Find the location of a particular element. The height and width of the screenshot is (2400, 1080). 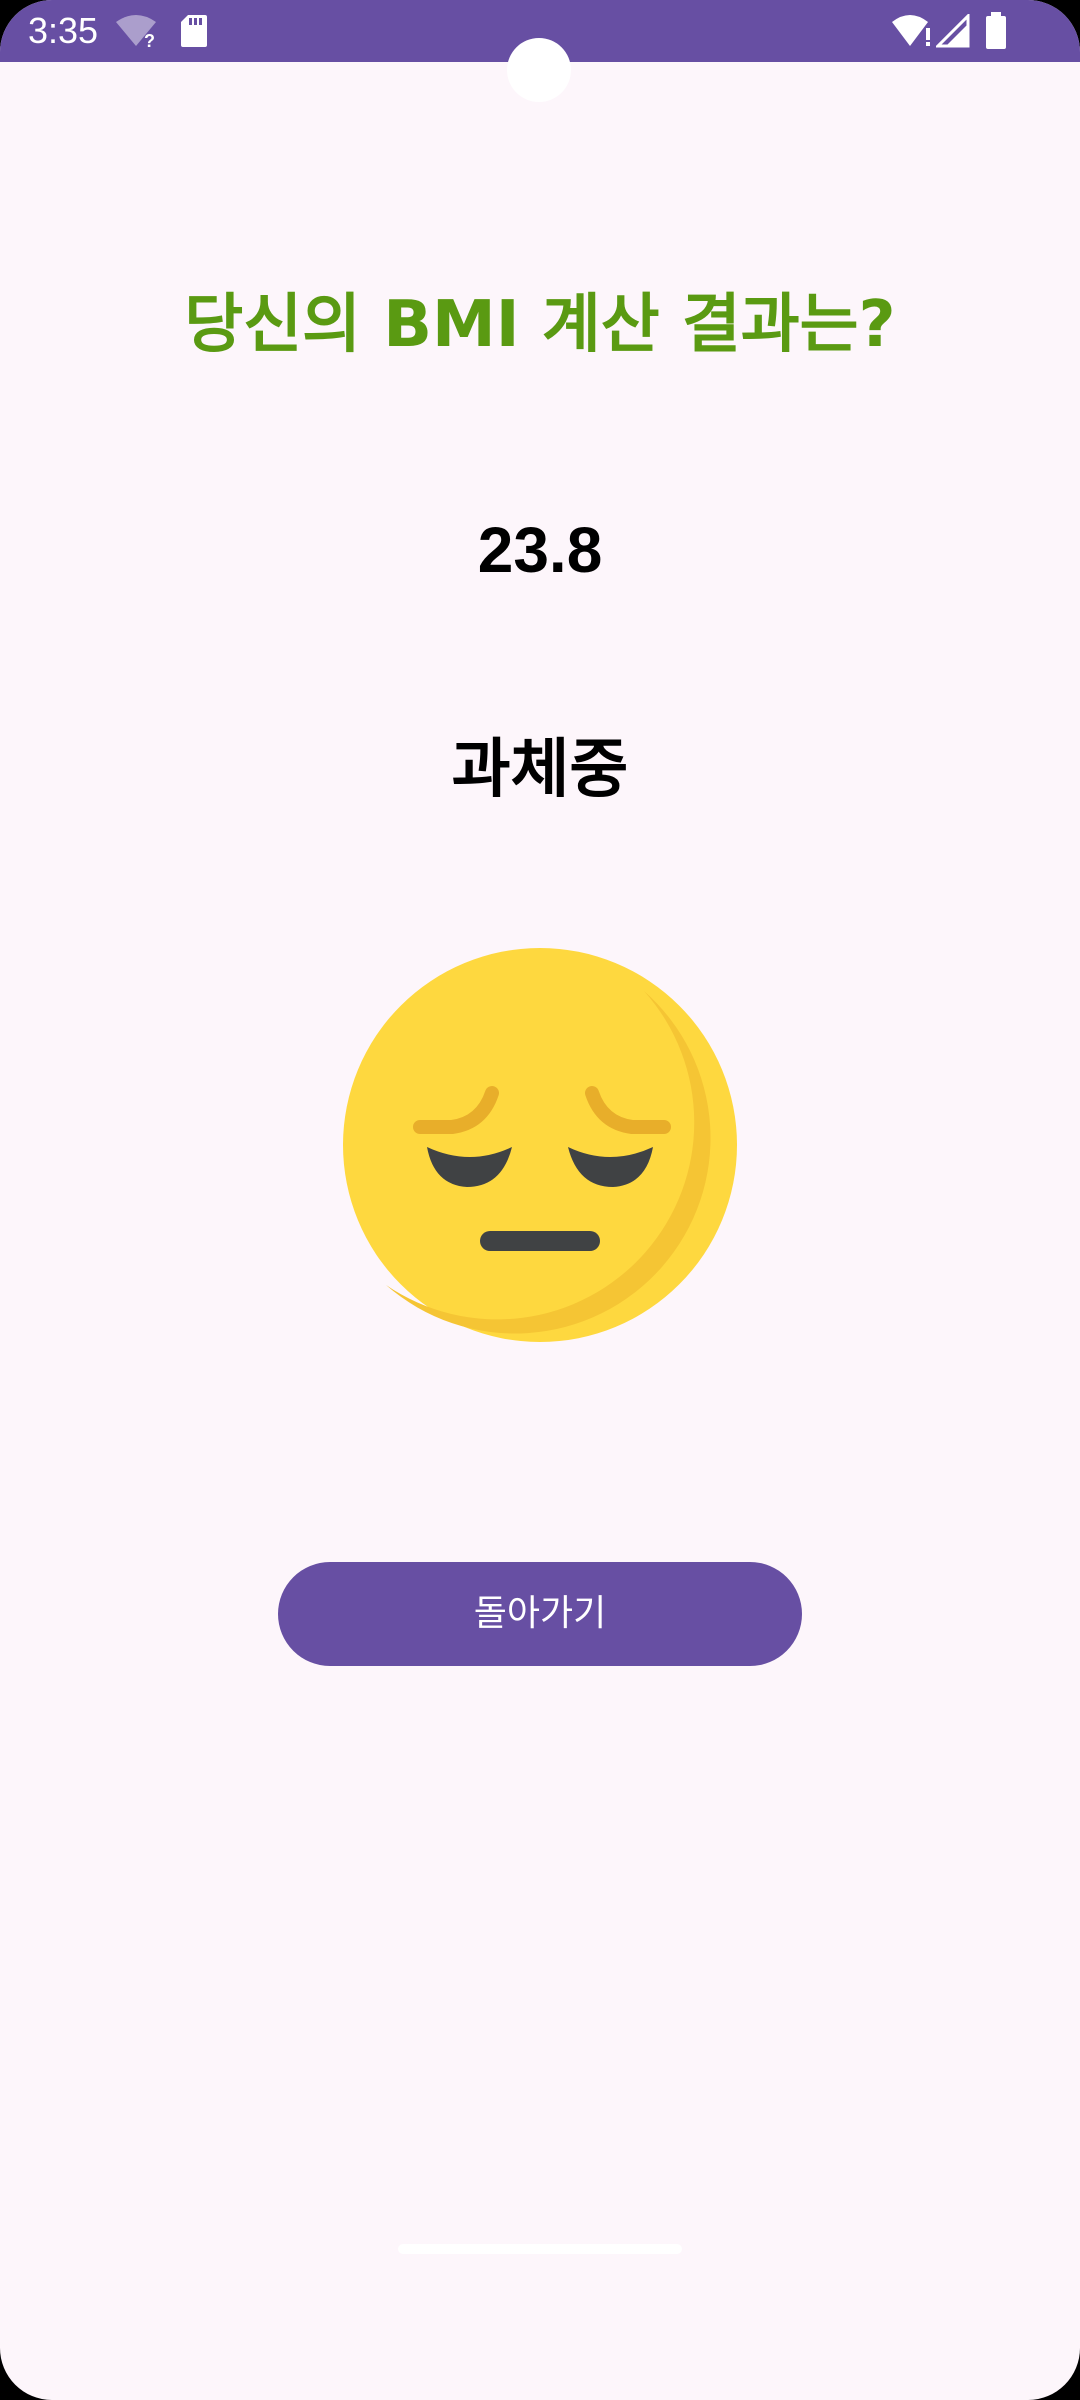

sd-card-icon is located at coordinates (194, 33).